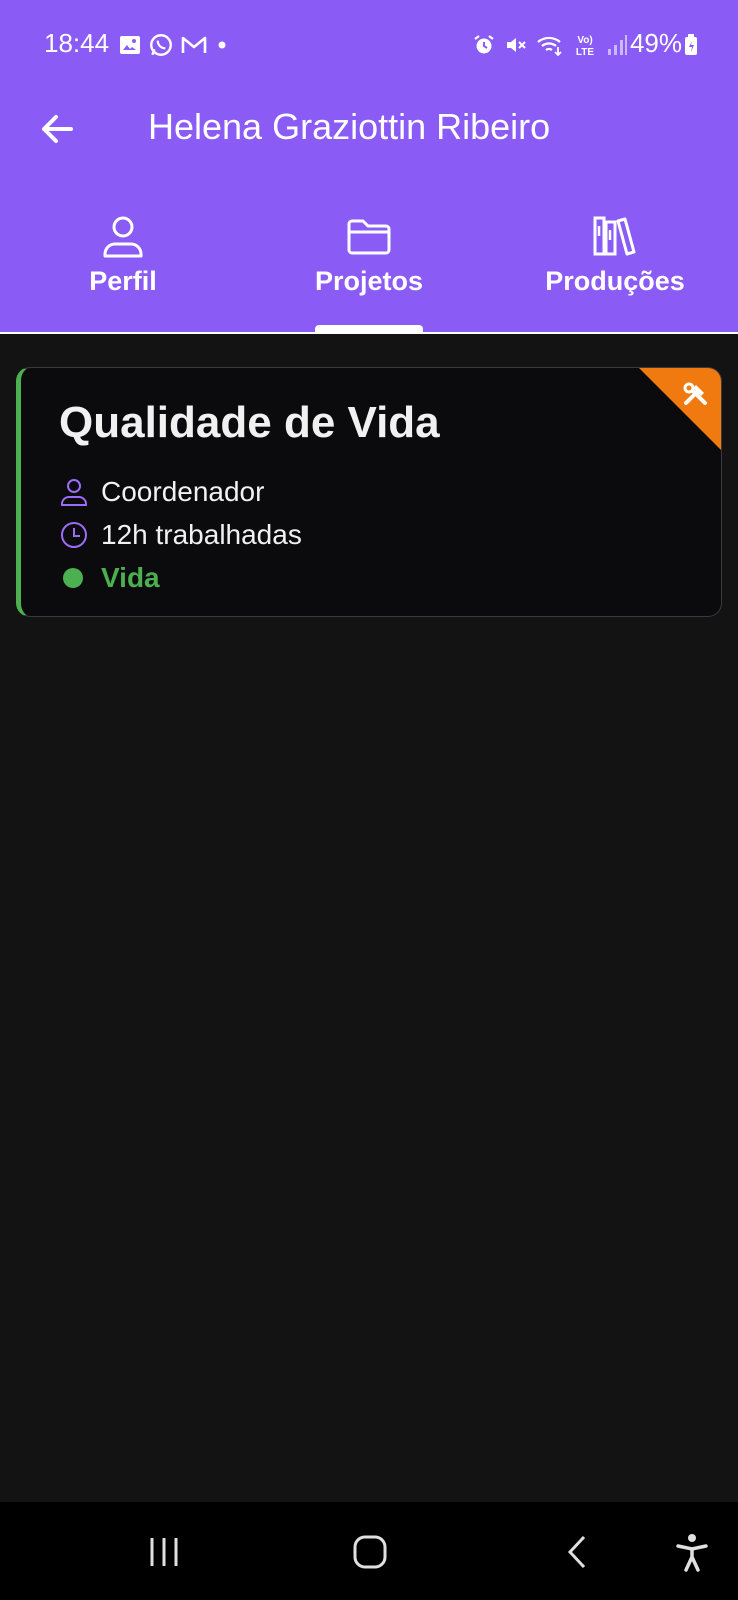  I want to click on tab-label: Perfil, so click(123, 281).